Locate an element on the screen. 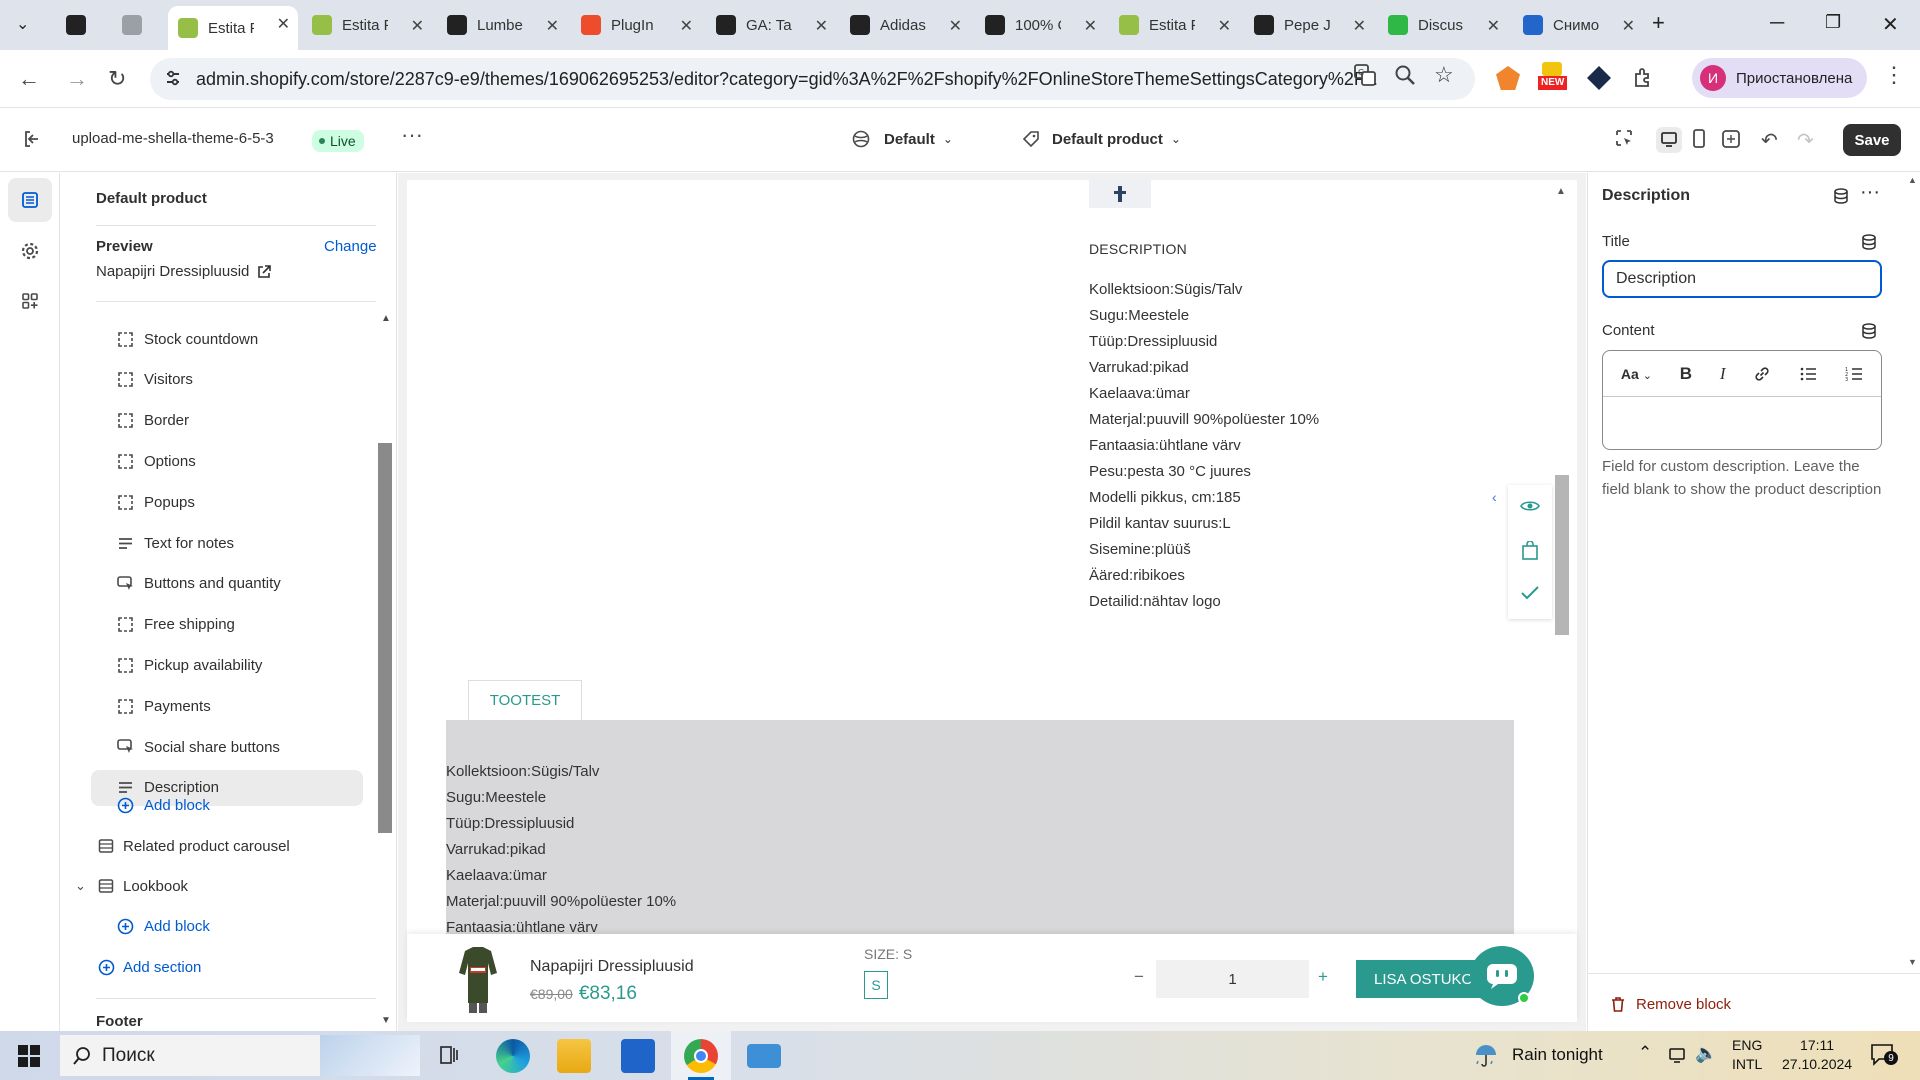  preview-product: Napapijri Dressipluusid is located at coordinates (184, 271).